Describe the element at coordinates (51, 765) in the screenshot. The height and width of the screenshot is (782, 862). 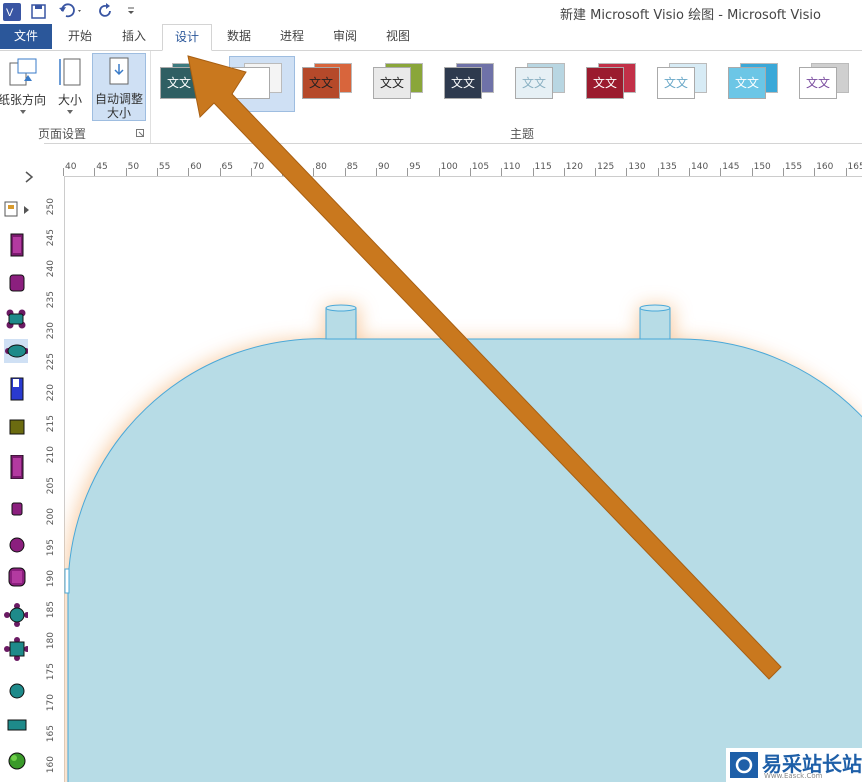
I see `ruler-tick-label: 160` at that location.